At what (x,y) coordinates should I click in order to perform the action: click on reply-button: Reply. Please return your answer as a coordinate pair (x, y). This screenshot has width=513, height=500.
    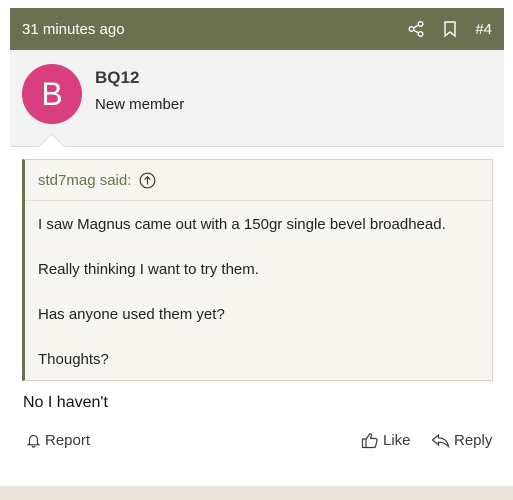
    Looking at the image, I should click on (461, 440).